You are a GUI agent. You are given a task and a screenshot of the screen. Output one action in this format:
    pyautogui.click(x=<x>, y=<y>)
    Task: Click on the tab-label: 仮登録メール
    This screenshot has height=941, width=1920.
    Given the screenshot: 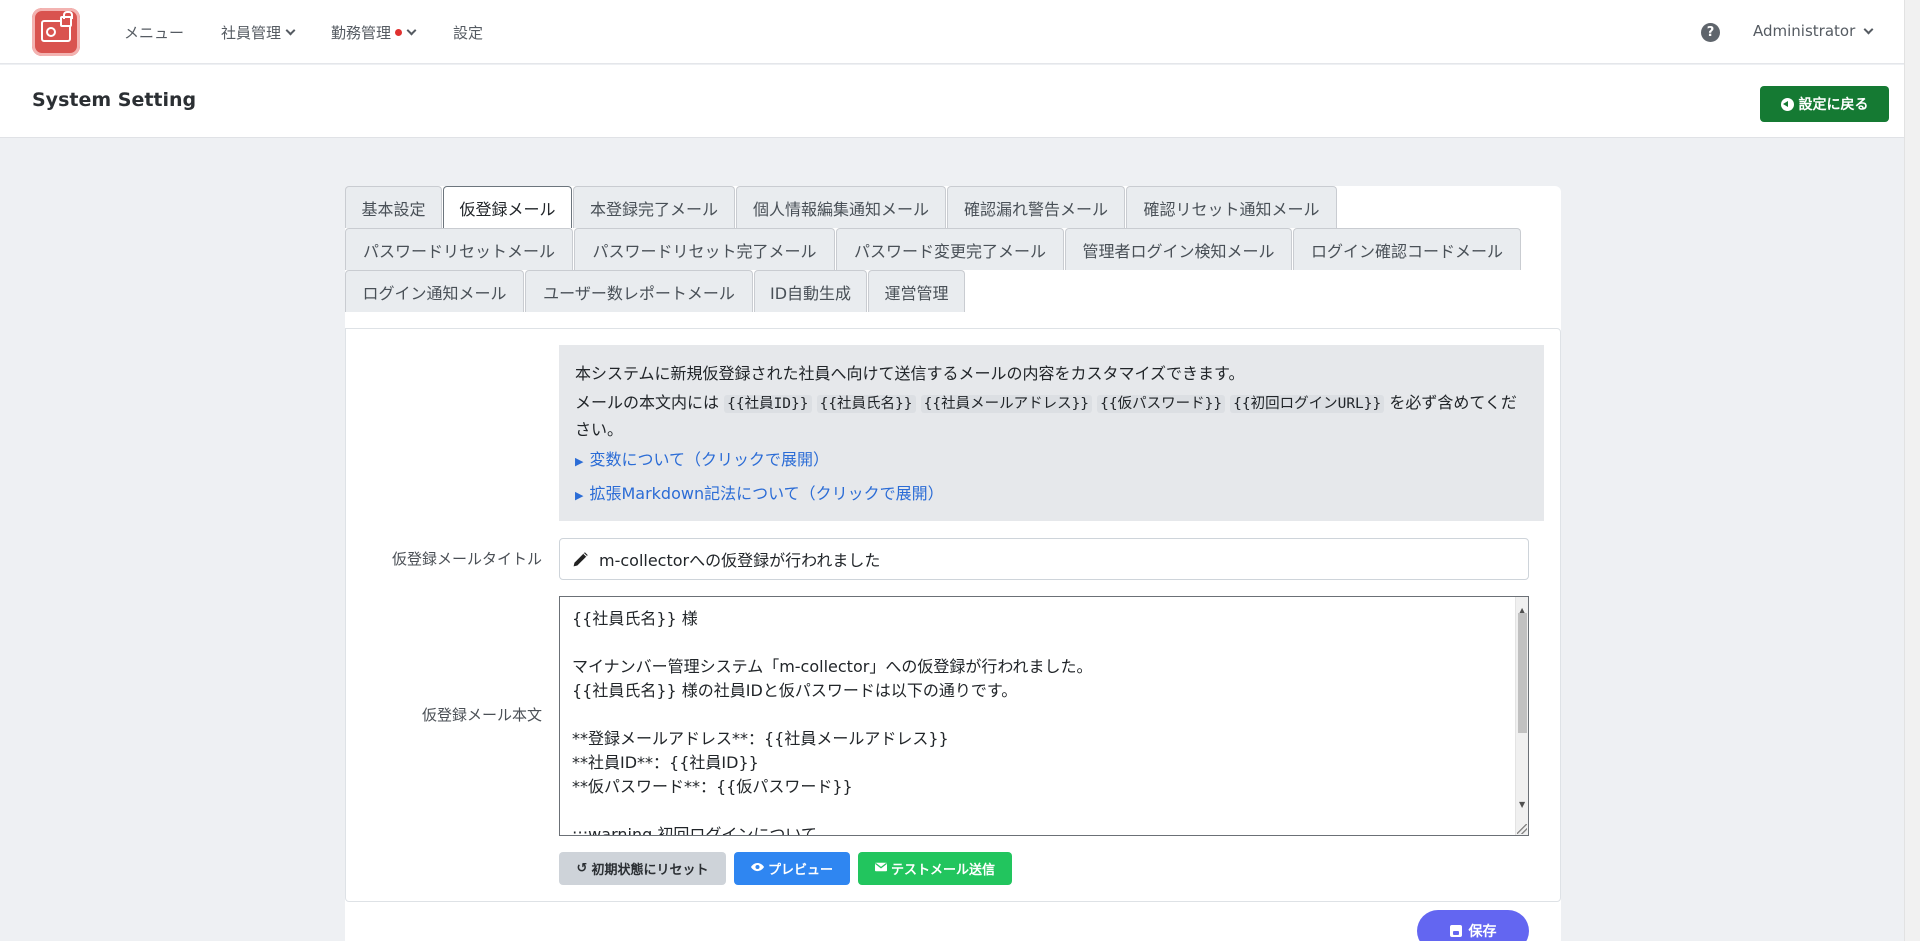 What is the action you would take?
    pyautogui.click(x=507, y=209)
    